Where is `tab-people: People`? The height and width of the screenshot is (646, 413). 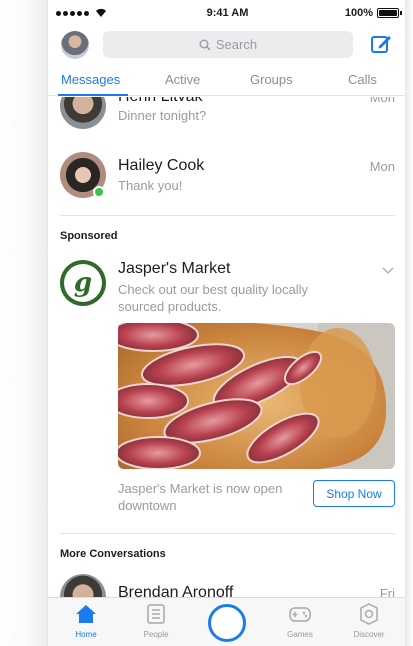
tab-people: People is located at coordinates (156, 620).